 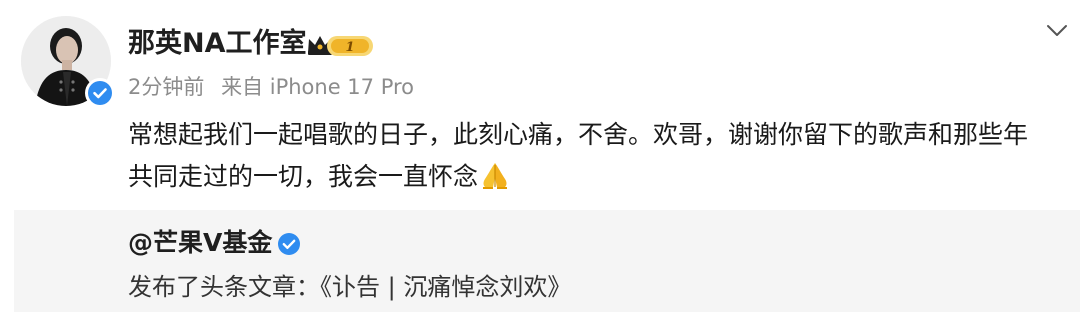 I want to click on repost-author: @芒果V基金, so click(x=200, y=243).